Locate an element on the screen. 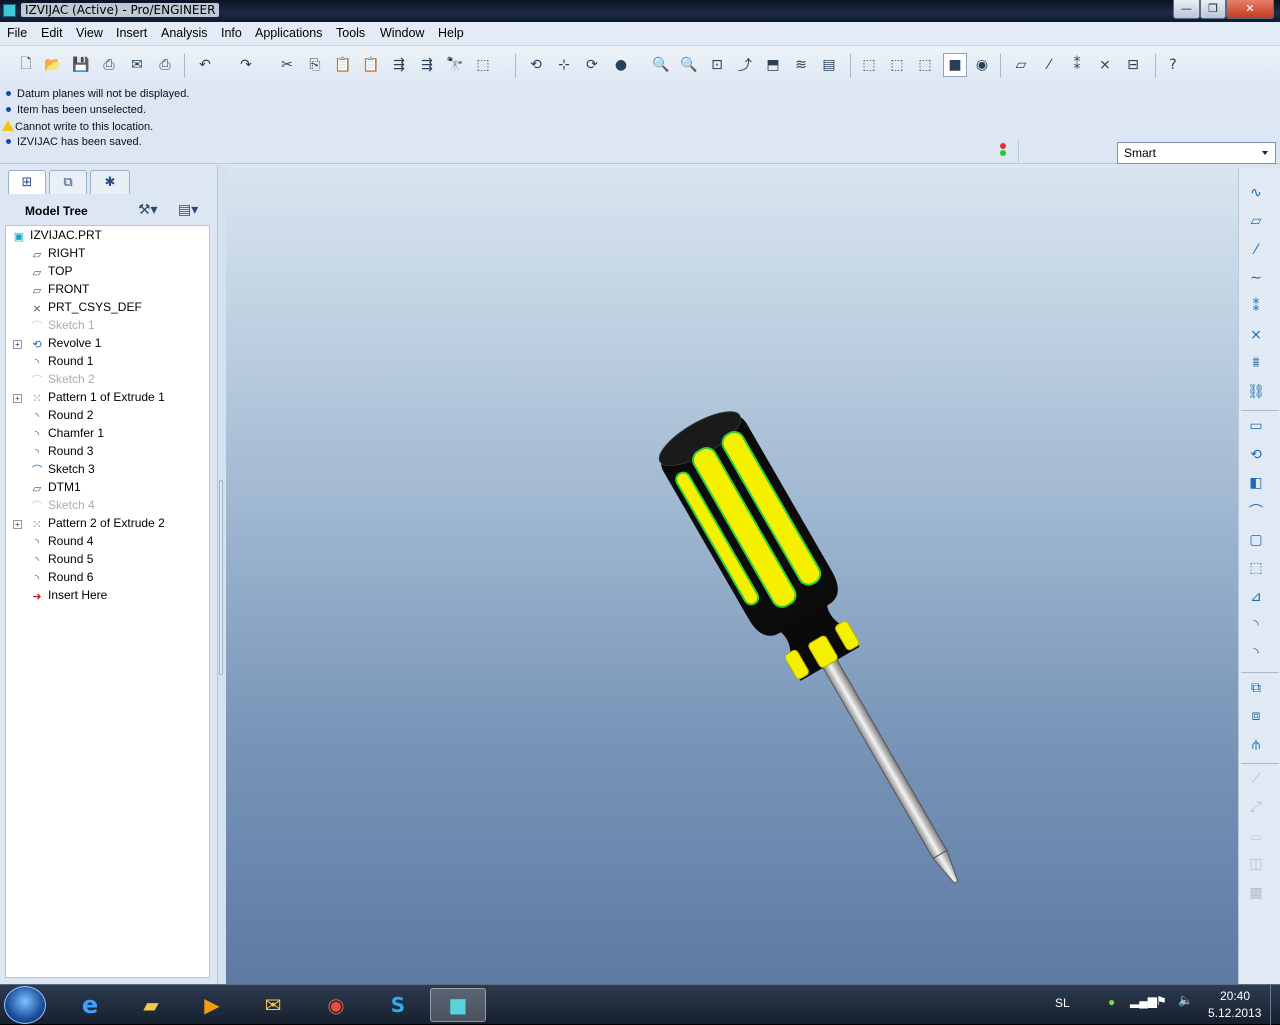  hidden-line-icon: ⬚ is located at coordinates (897, 65).